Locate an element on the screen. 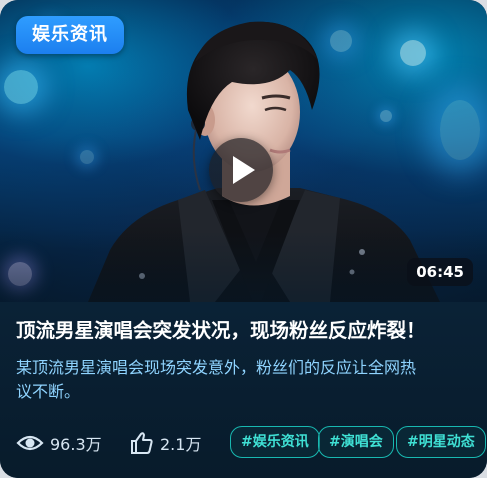  views-stat: 96.3万 is located at coordinates (59, 443).